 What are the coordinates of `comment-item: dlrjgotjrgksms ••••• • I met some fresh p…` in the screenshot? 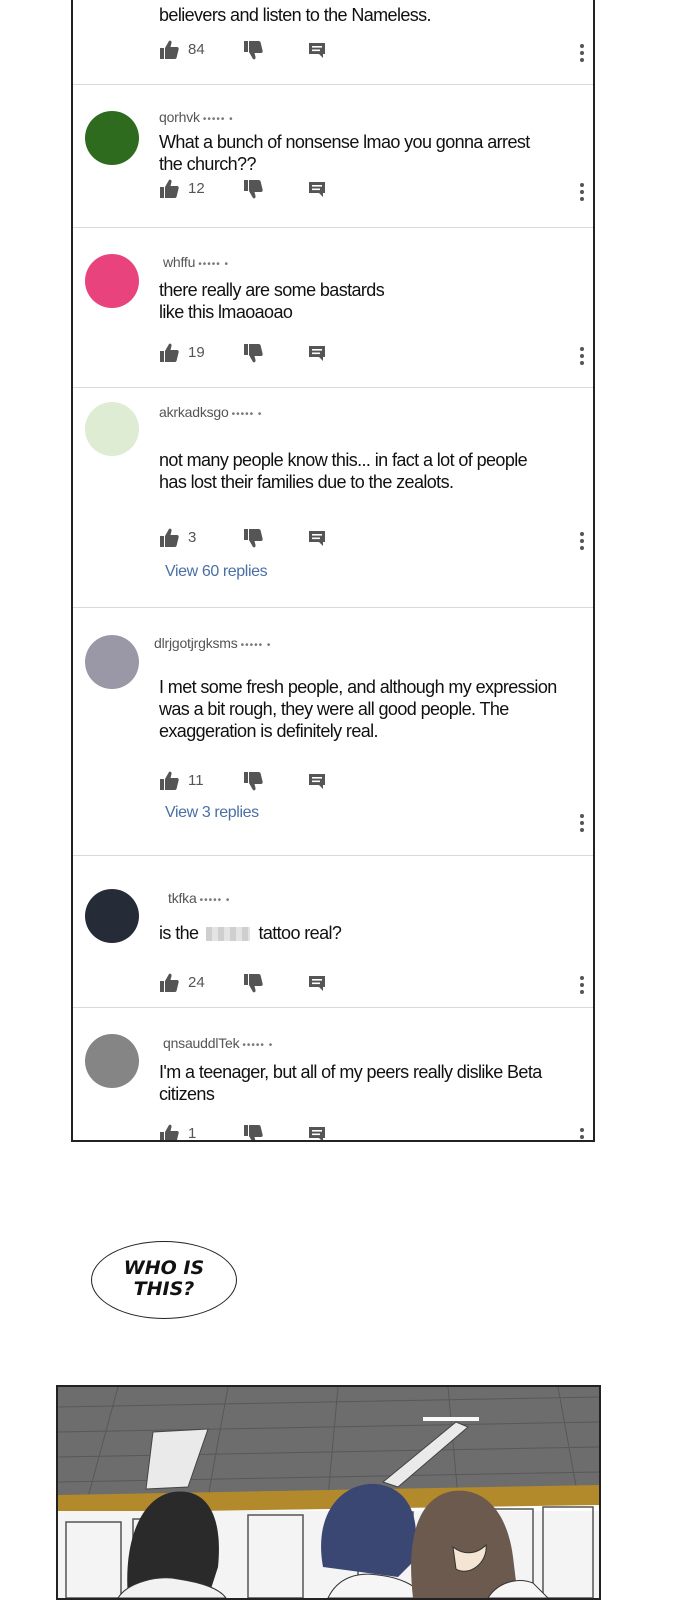 It's located at (333, 732).